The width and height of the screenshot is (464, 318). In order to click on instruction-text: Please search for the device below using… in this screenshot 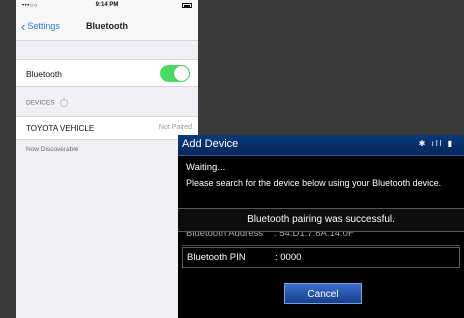, I will do `click(314, 183)`.